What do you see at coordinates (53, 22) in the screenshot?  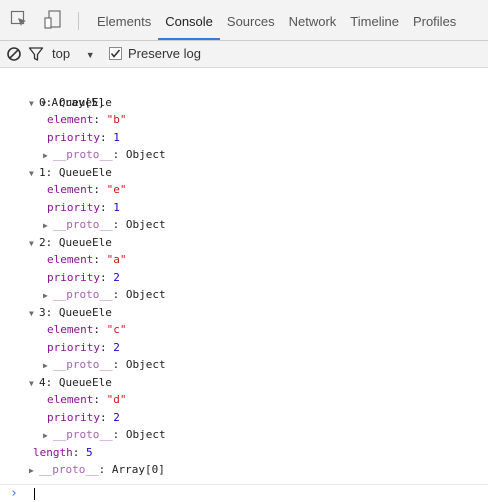 I see `device-mode-icon` at bounding box center [53, 22].